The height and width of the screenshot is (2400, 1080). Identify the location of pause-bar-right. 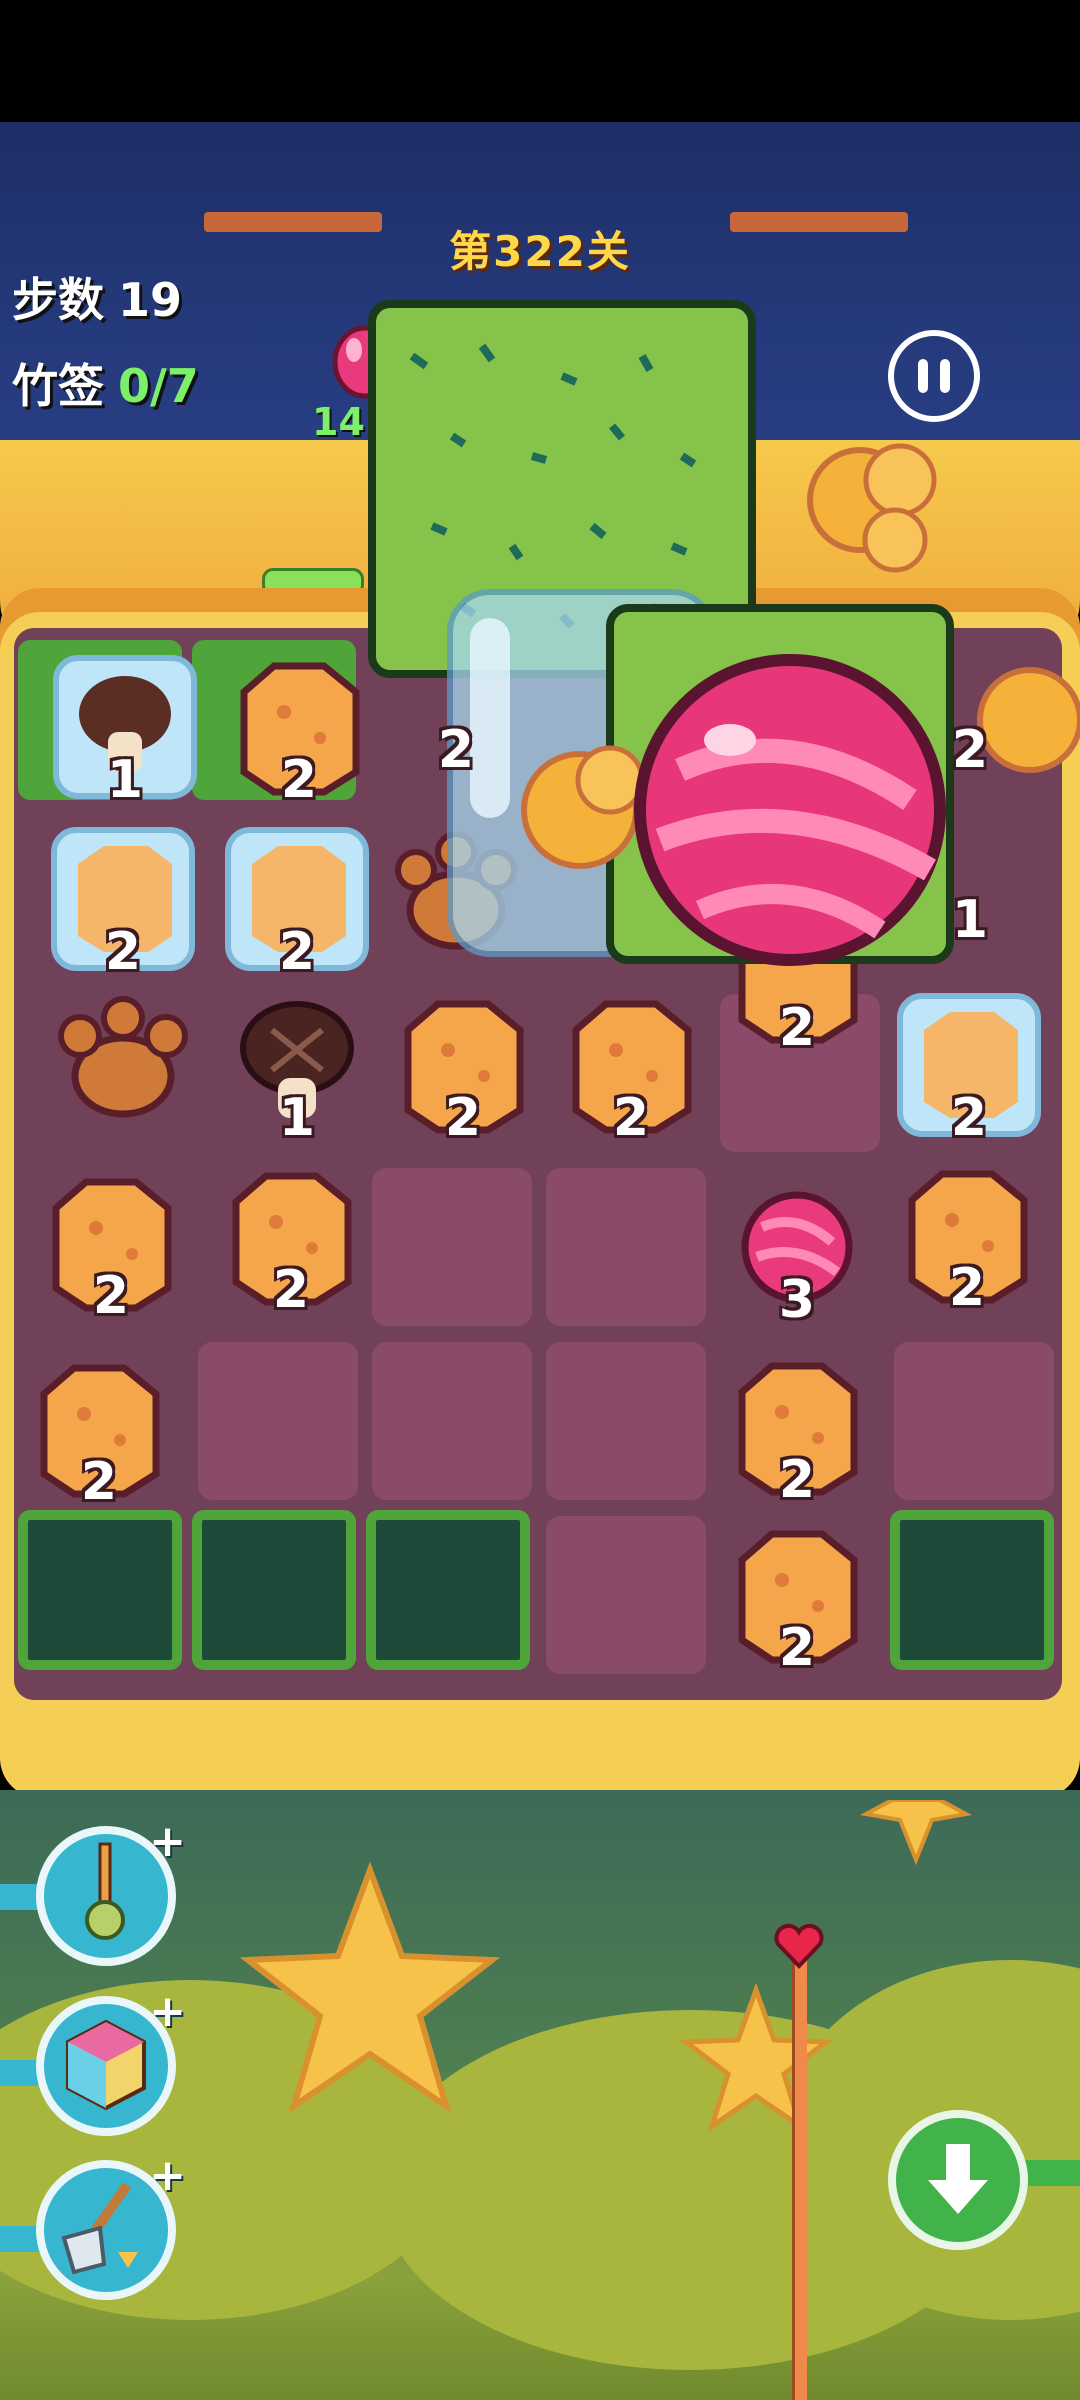
(945, 376).